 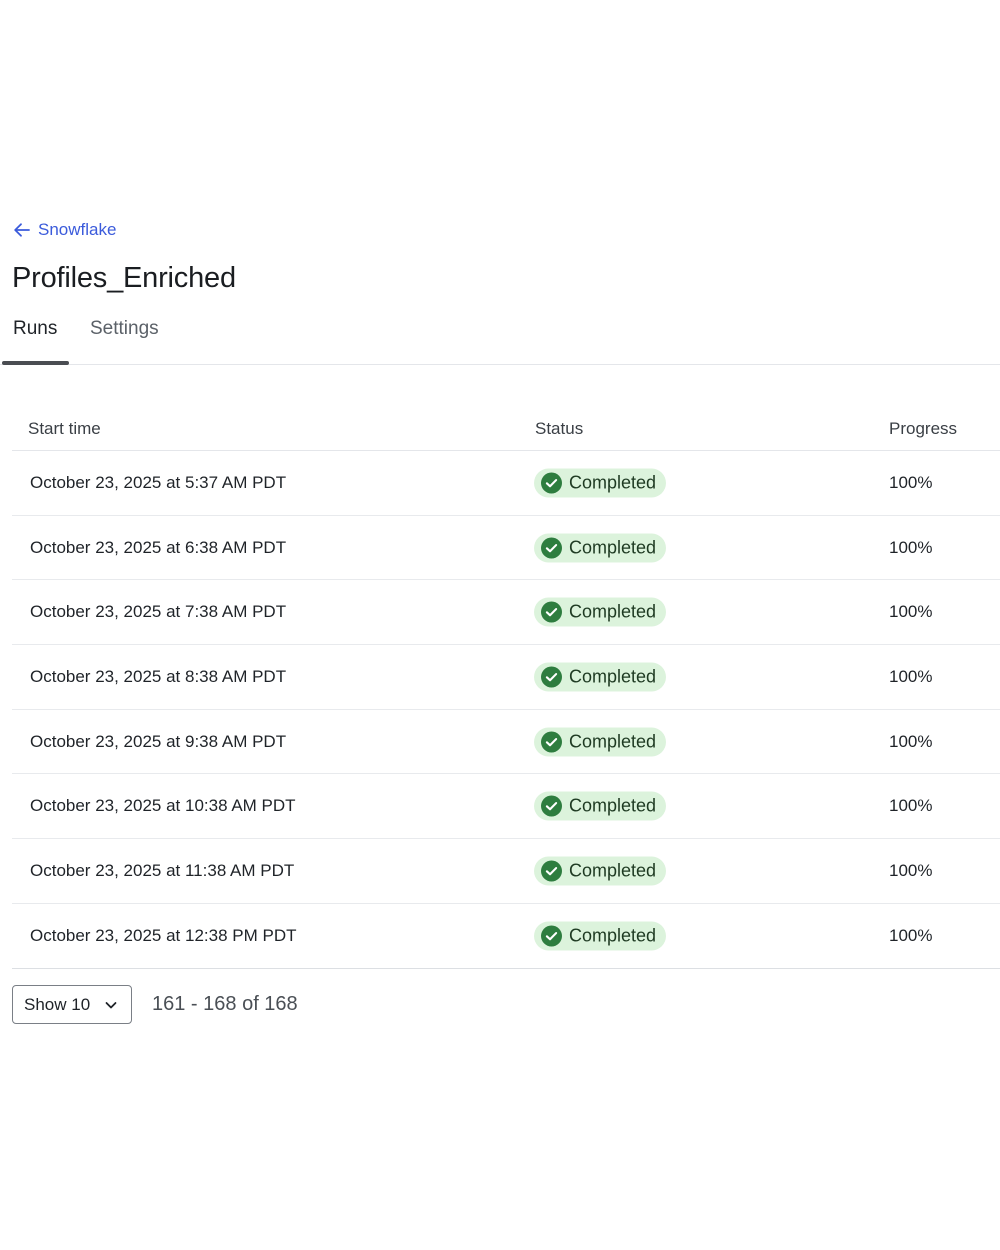 I want to click on page-size-label: Show 10, so click(x=57, y=1004).